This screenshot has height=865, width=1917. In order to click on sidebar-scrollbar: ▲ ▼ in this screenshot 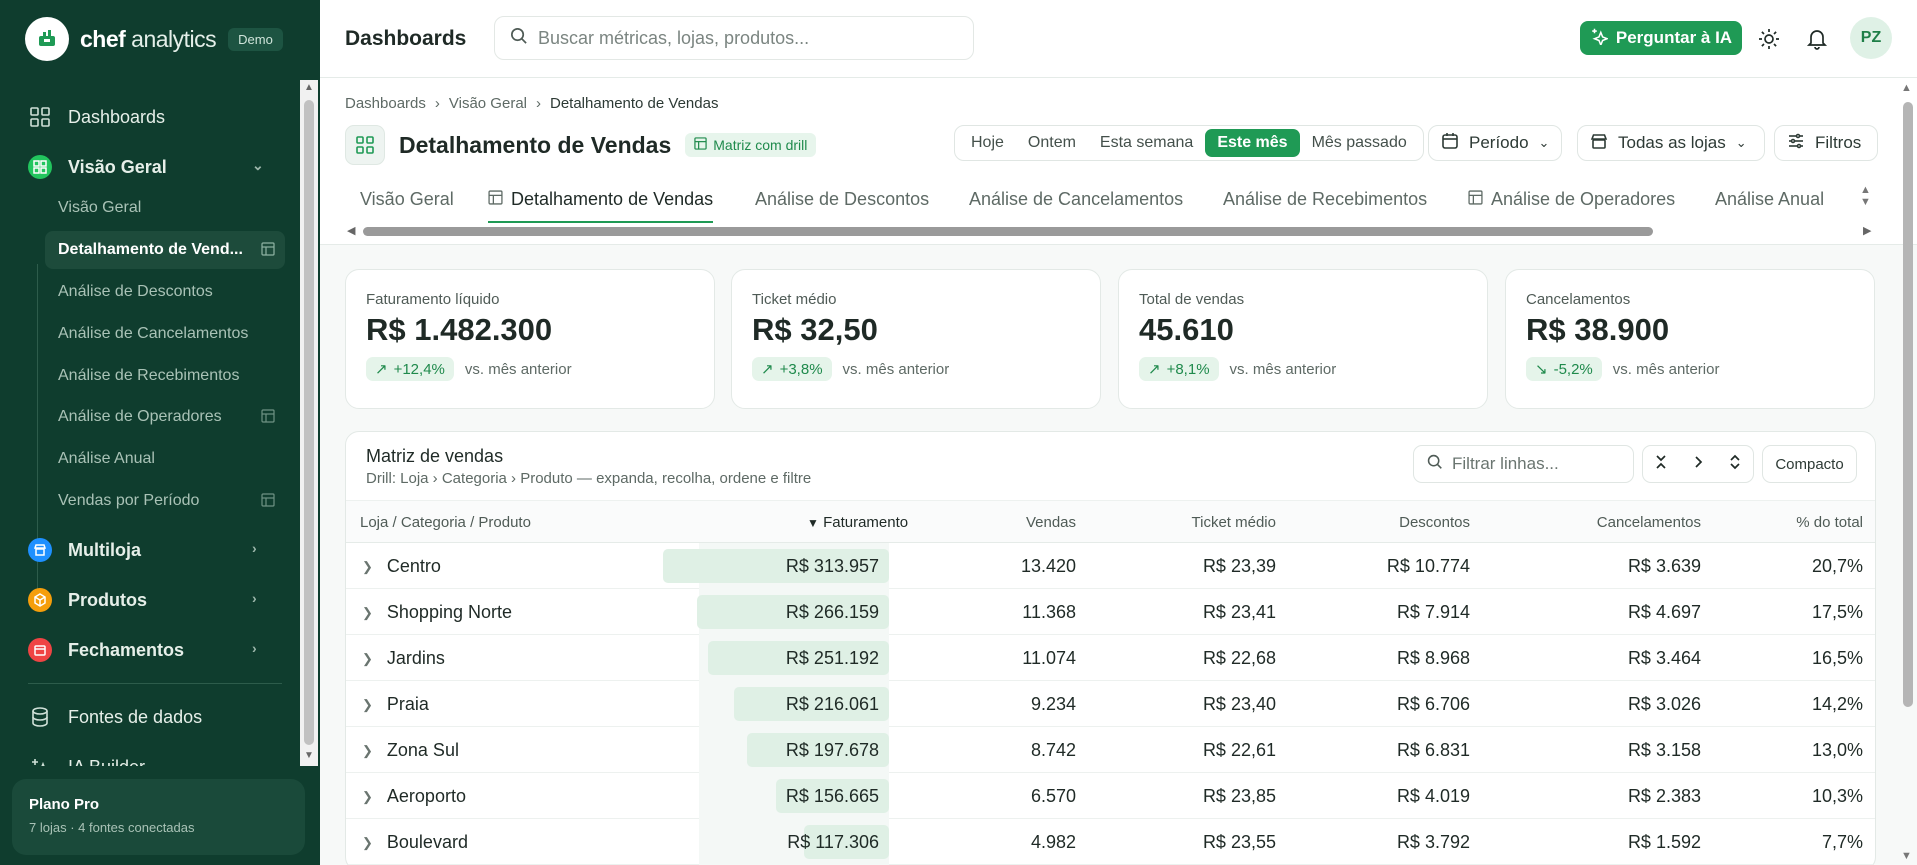, I will do `click(309, 423)`.